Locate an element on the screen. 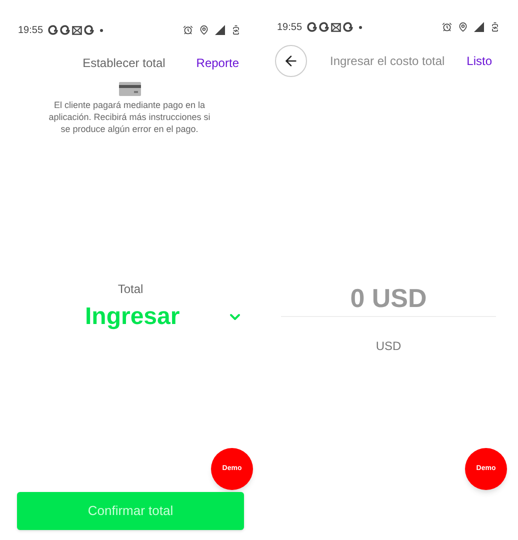  back-button is located at coordinates (291, 61).